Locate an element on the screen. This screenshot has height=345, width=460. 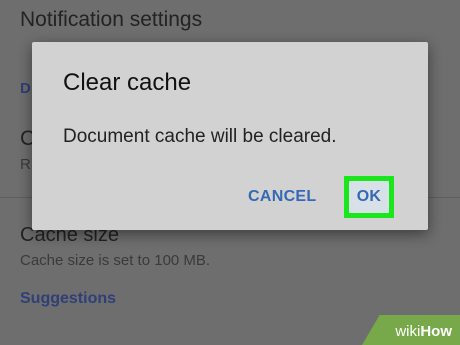
watermark-text: wikiHow is located at coordinates (423, 331).